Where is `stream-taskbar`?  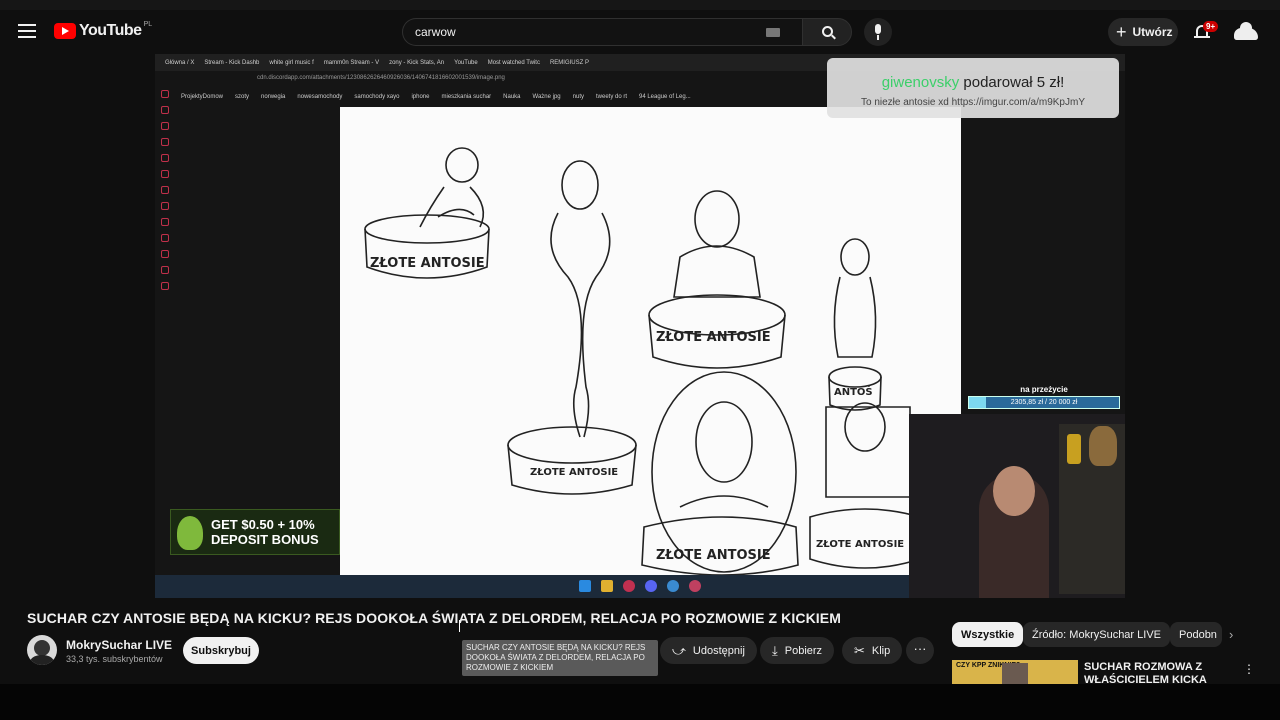
stream-taskbar is located at coordinates (532, 586).